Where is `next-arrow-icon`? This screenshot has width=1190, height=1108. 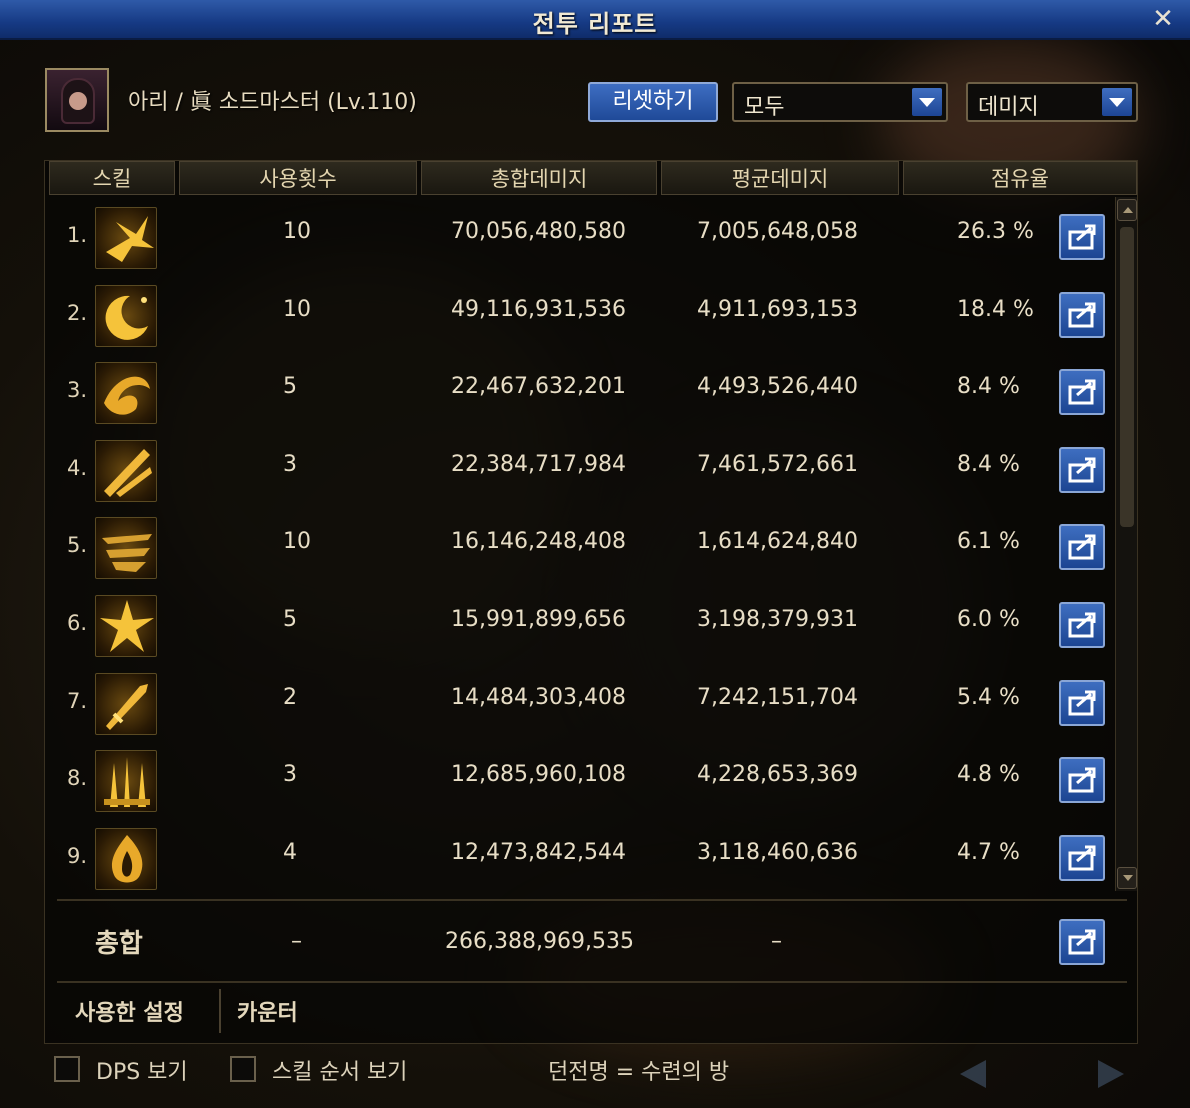 next-arrow-icon is located at coordinates (1111, 1074).